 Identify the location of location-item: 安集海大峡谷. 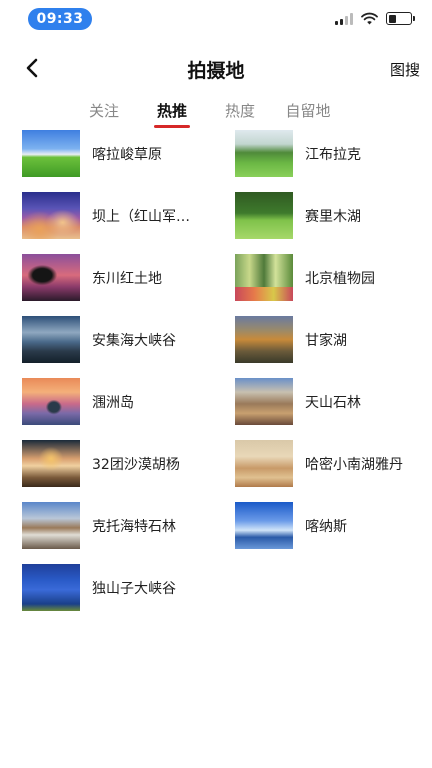
(128, 339).